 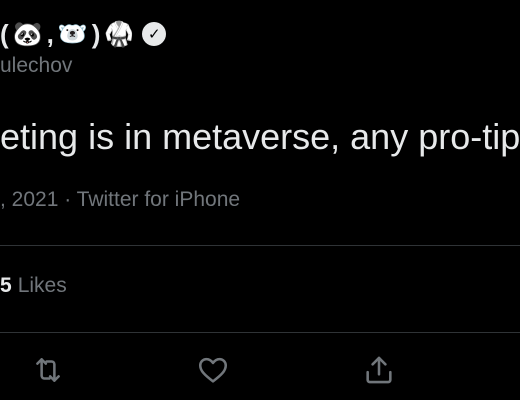 What do you see at coordinates (27, 34) in the screenshot?
I see `panda-emoji: 🐼` at bounding box center [27, 34].